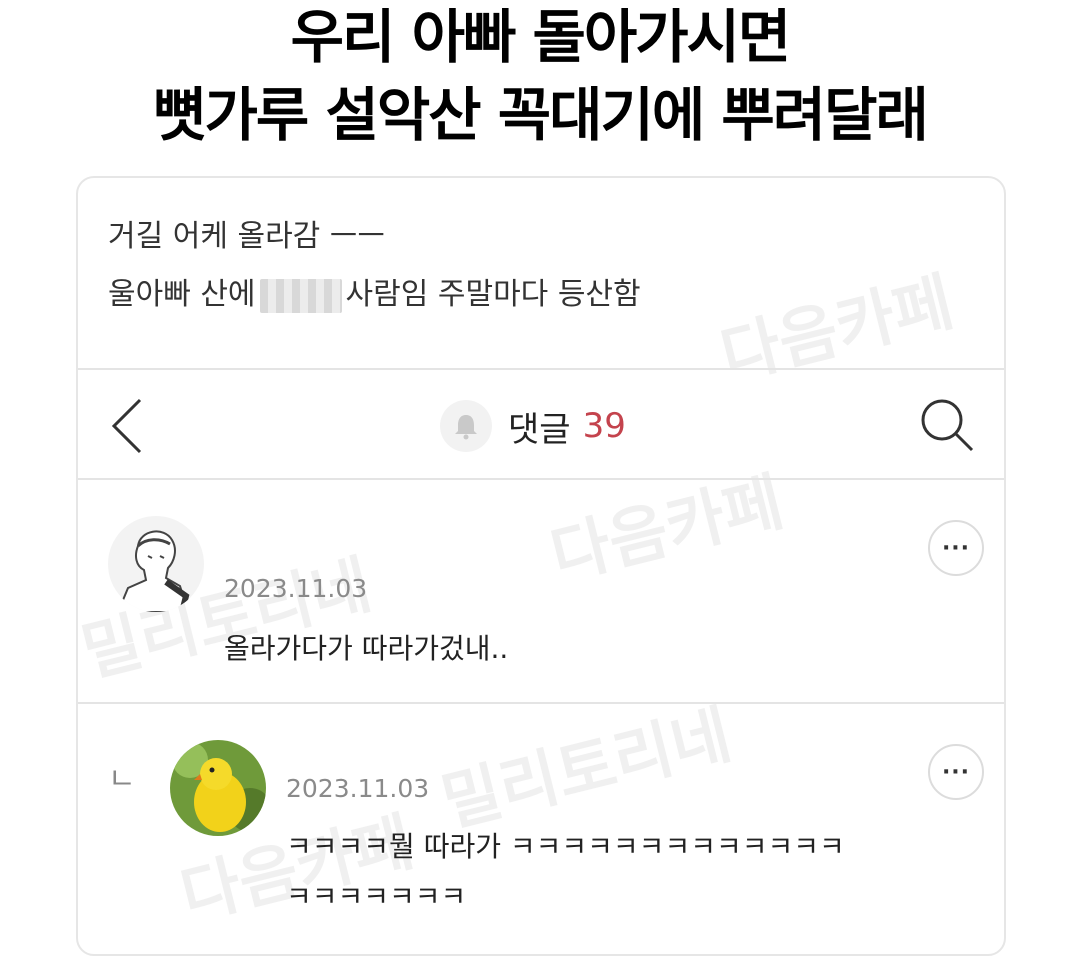  I want to click on post-line-2-start: 울아빠 산에, so click(182, 294).